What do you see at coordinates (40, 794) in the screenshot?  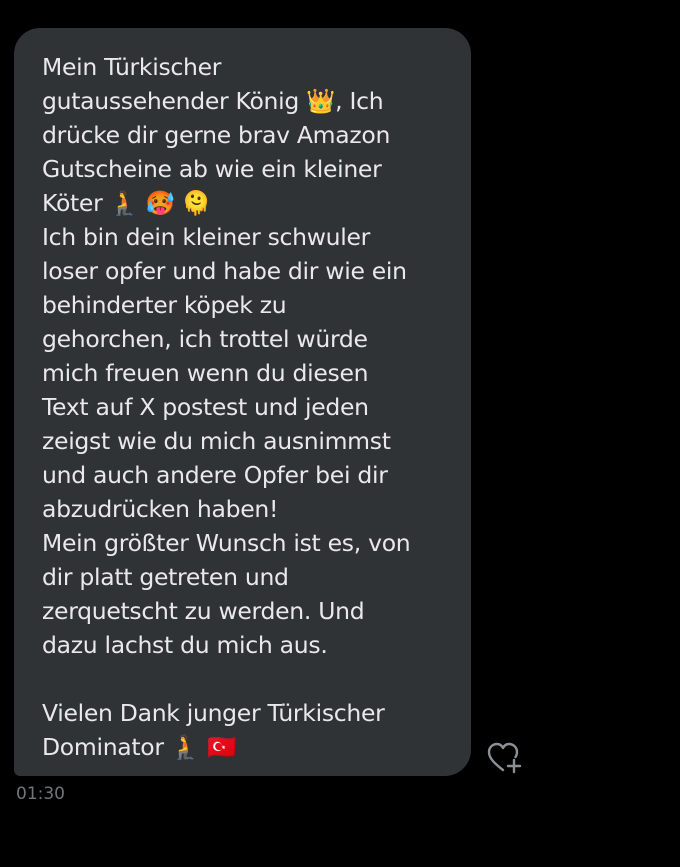 I see `message-timestamp: 01:30` at bounding box center [40, 794].